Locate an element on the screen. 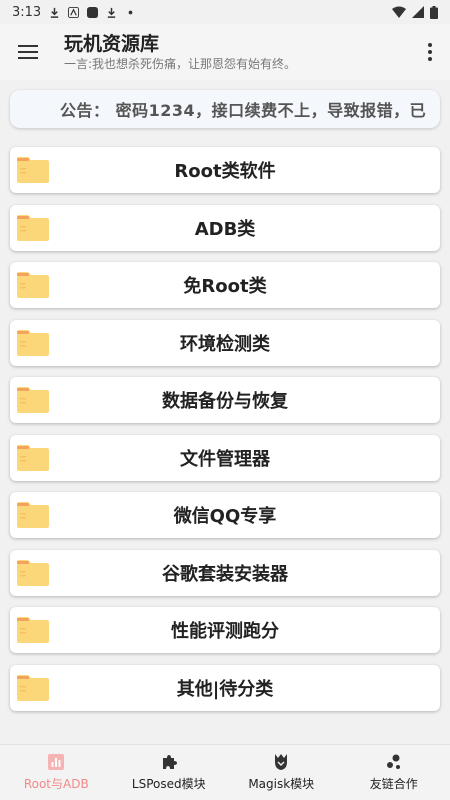 This screenshot has height=800, width=450. category-label: 其他|待分类 is located at coordinates (225, 689).